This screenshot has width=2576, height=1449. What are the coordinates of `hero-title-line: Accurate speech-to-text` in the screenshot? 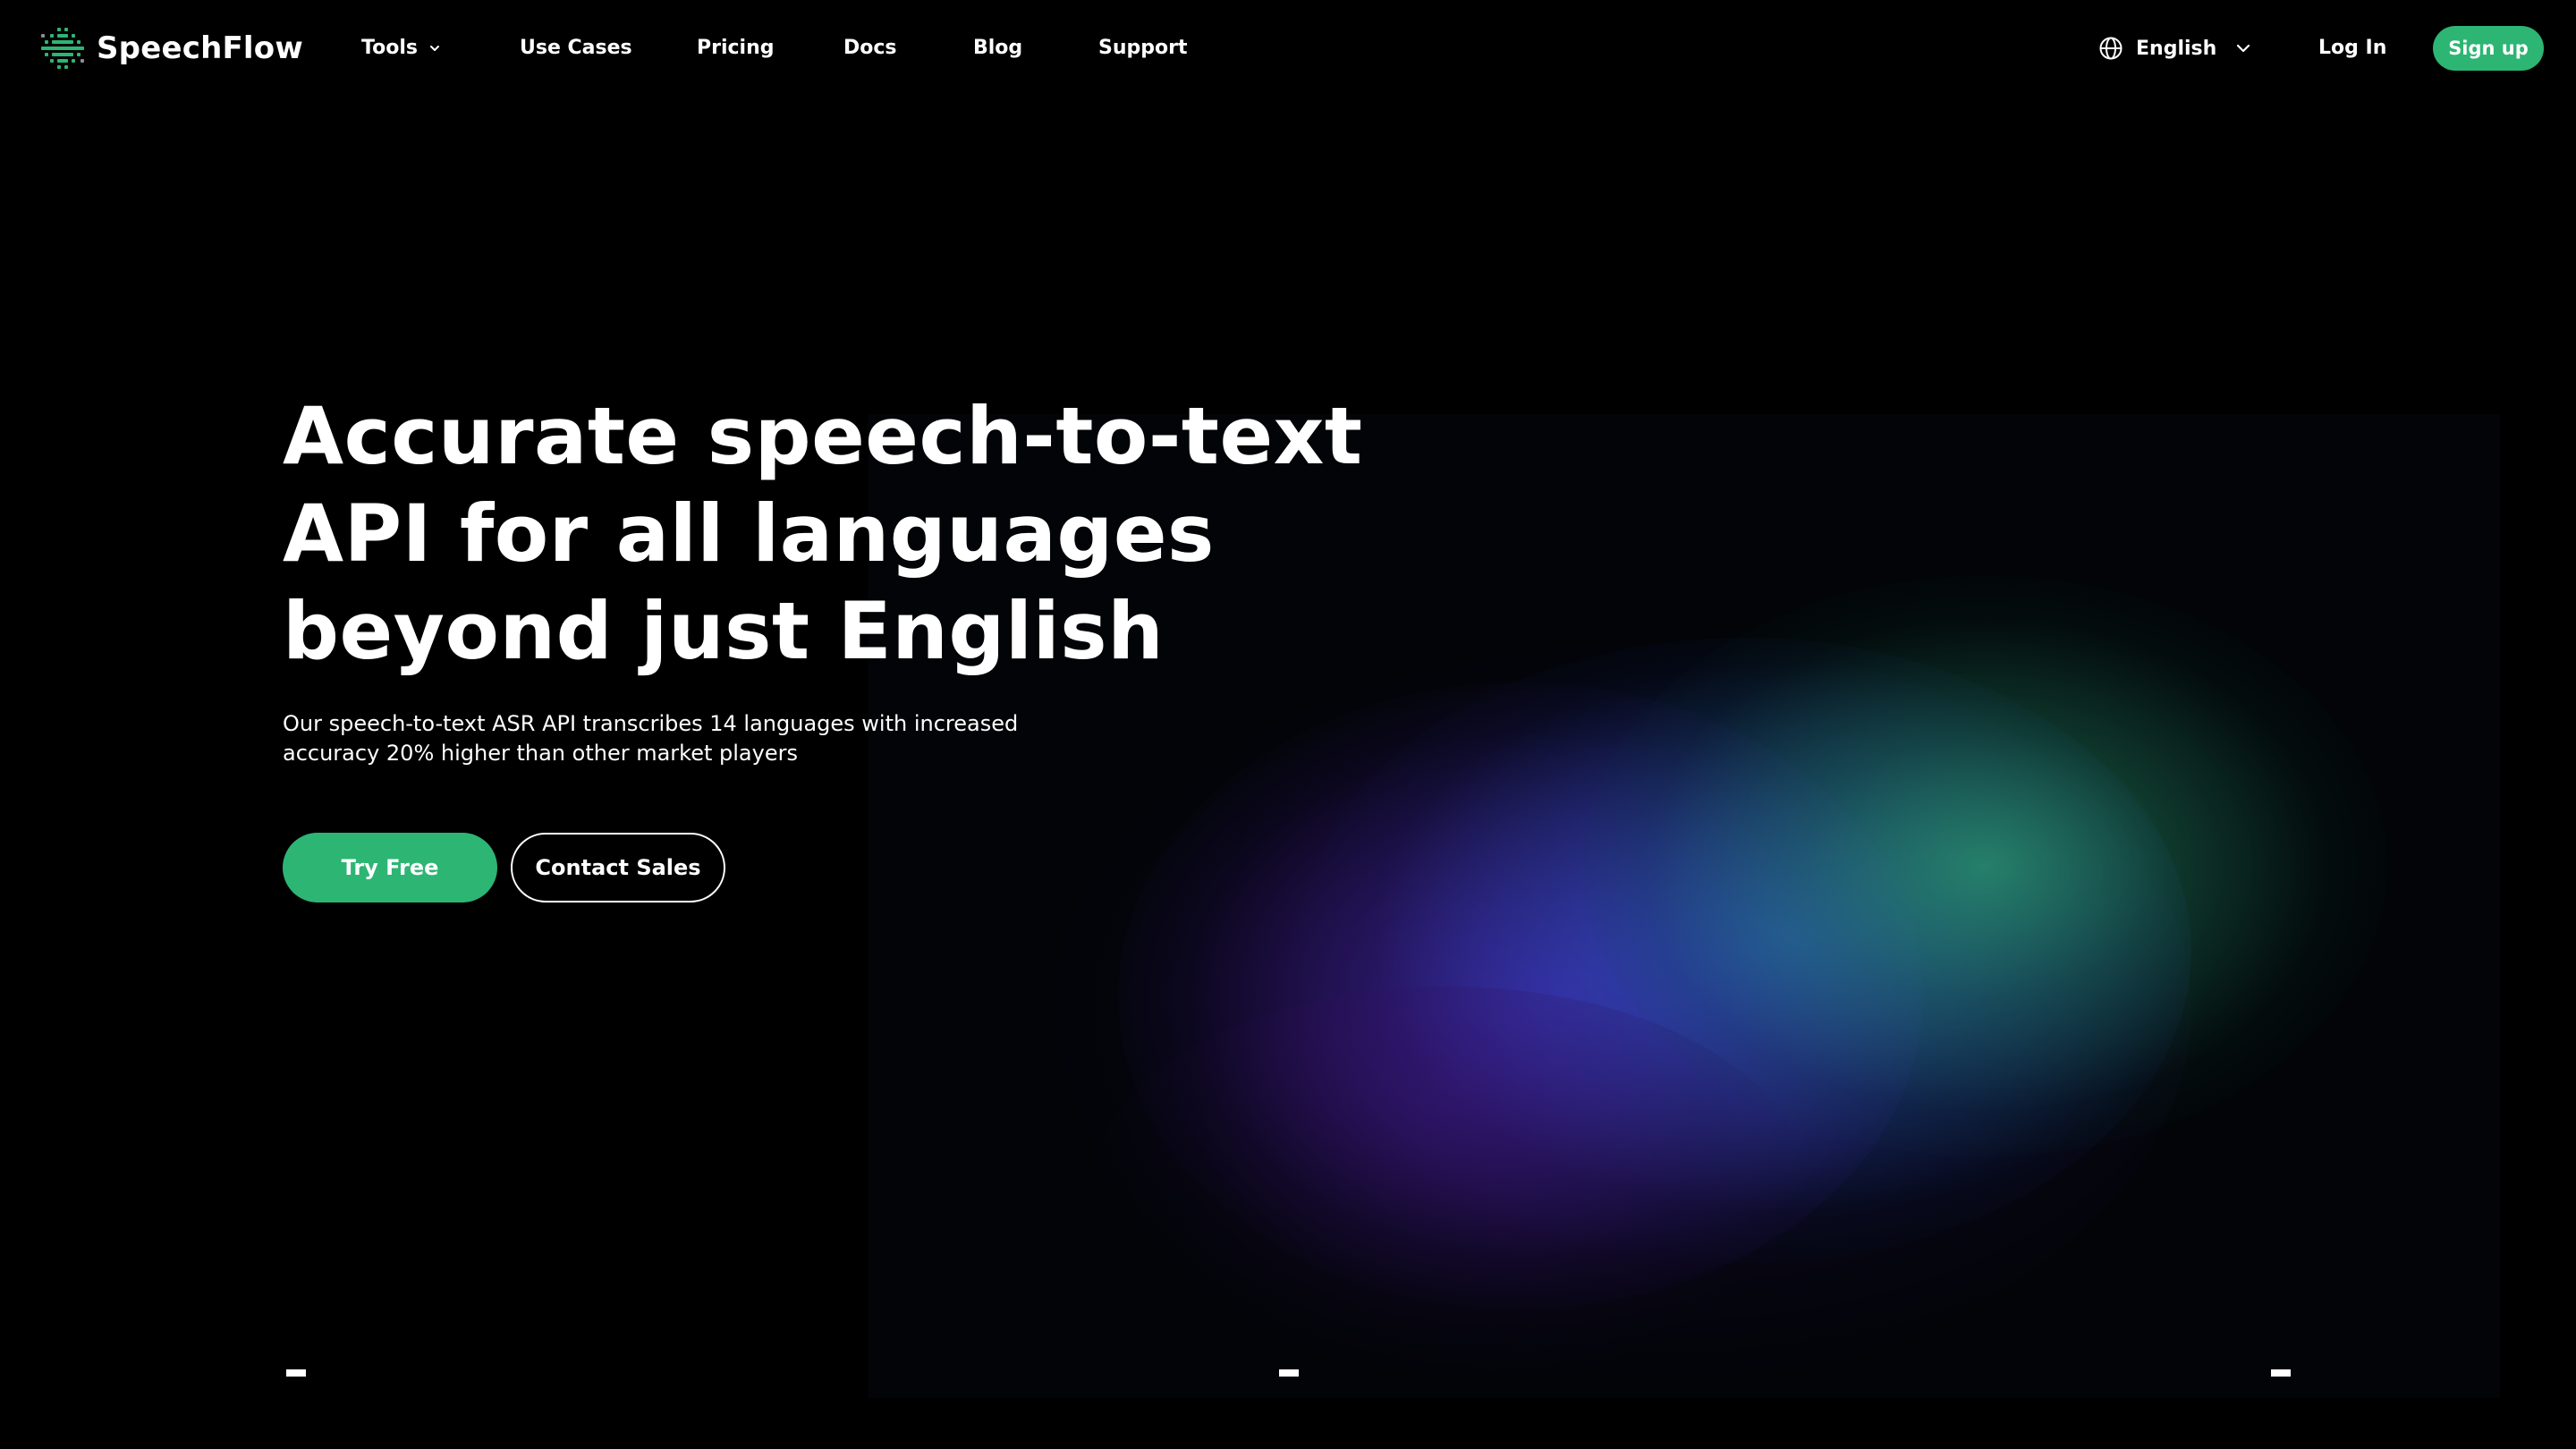 It's located at (823, 436).